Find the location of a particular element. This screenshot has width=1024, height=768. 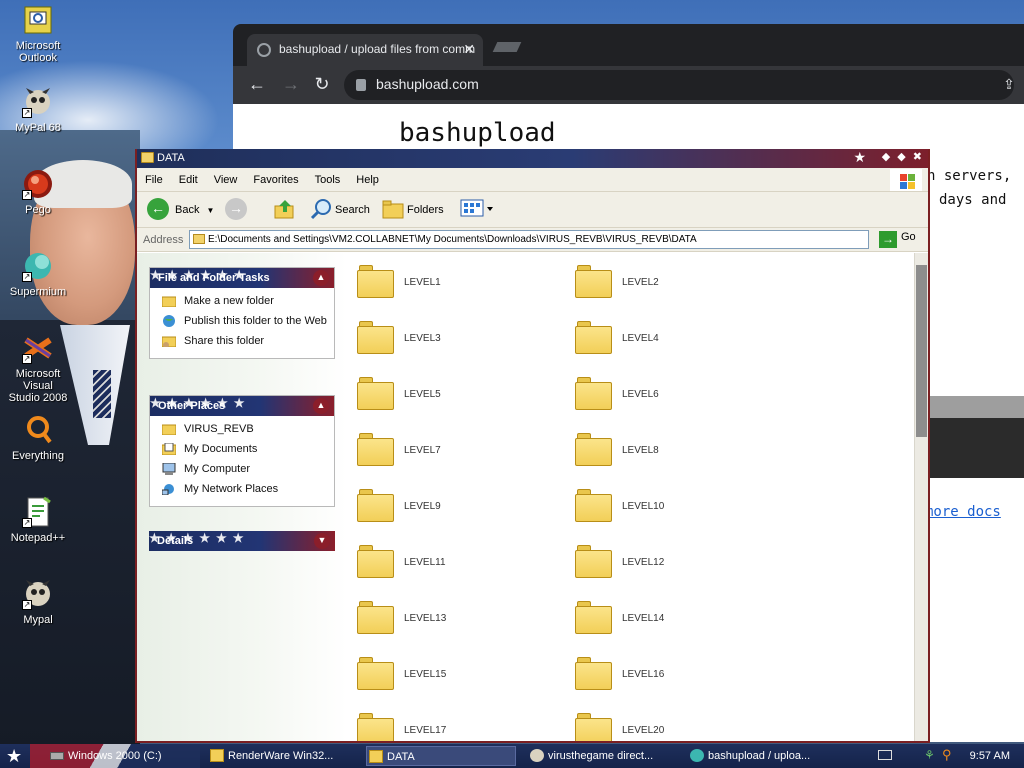

search-button: Search is located at coordinates (339, 210).